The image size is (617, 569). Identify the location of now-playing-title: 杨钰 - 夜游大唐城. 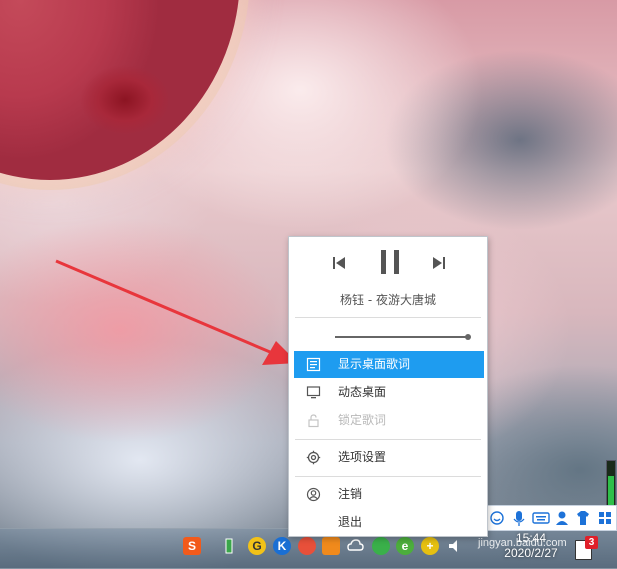
(388, 300).